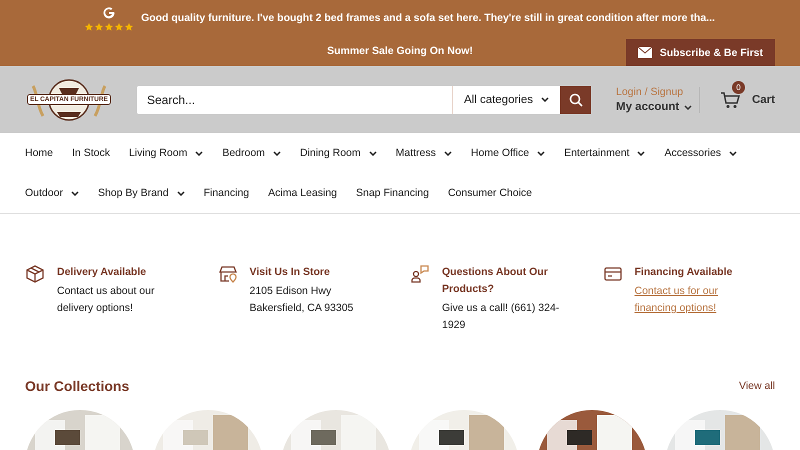  What do you see at coordinates (420, 274) in the screenshot?
I see `person-chat-icon` at bounding box center [420, 274].